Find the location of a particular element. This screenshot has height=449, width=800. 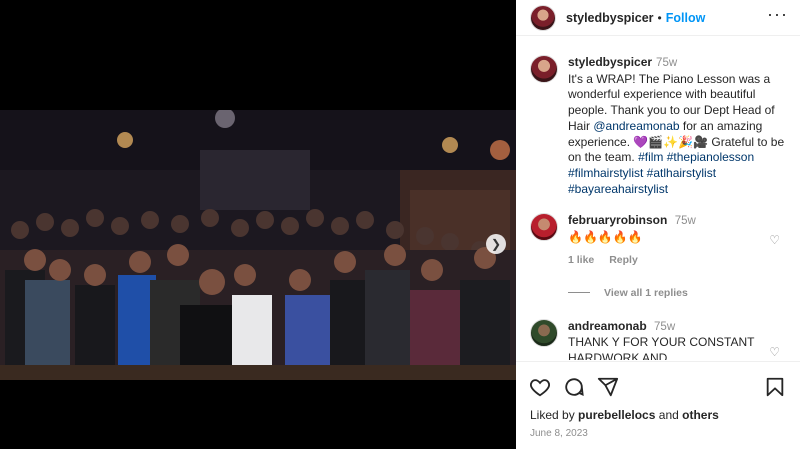

post-header: styledbyspicer • Follow ··· is located at coordinates (658, 18).